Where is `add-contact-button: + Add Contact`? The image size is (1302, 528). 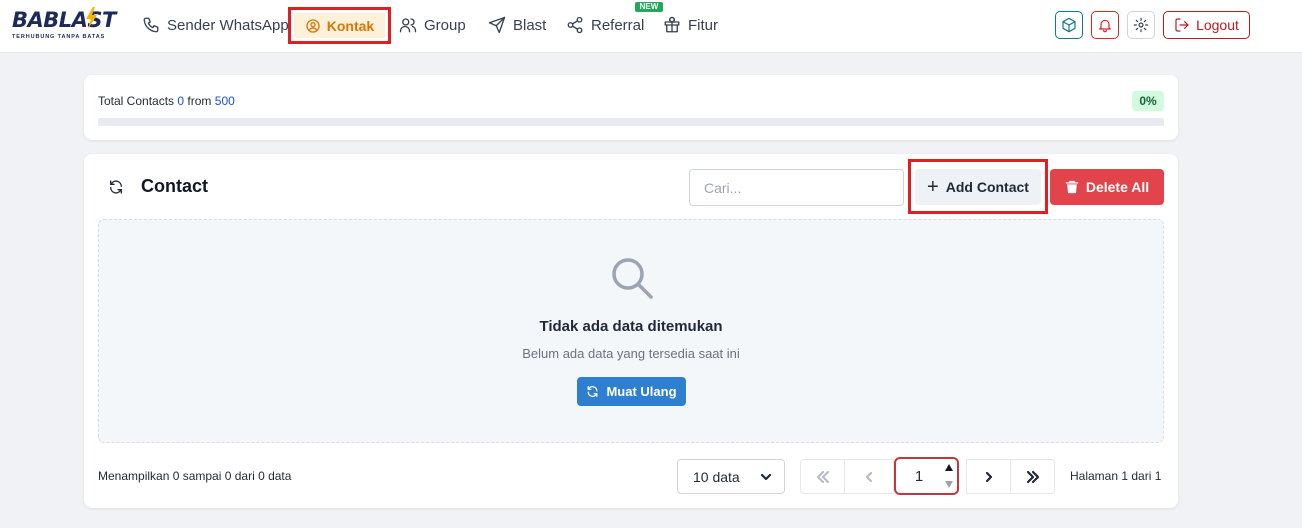
add-contact-button: + Add Contact is located at coordinates (978, 187).